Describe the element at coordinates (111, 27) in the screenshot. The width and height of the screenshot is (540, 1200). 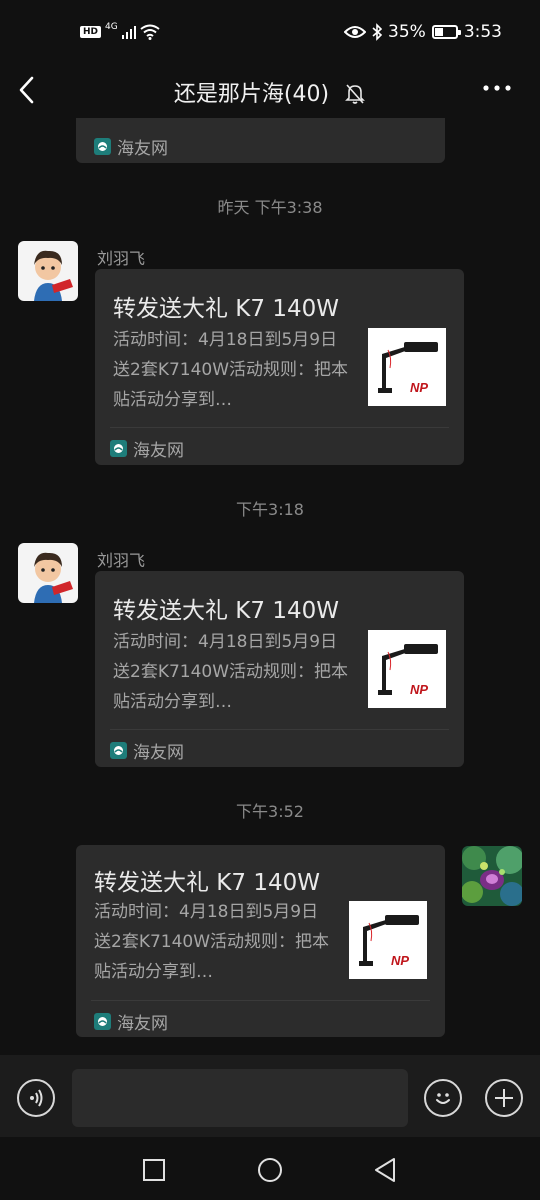
I see `network-label: 4G` at that location.